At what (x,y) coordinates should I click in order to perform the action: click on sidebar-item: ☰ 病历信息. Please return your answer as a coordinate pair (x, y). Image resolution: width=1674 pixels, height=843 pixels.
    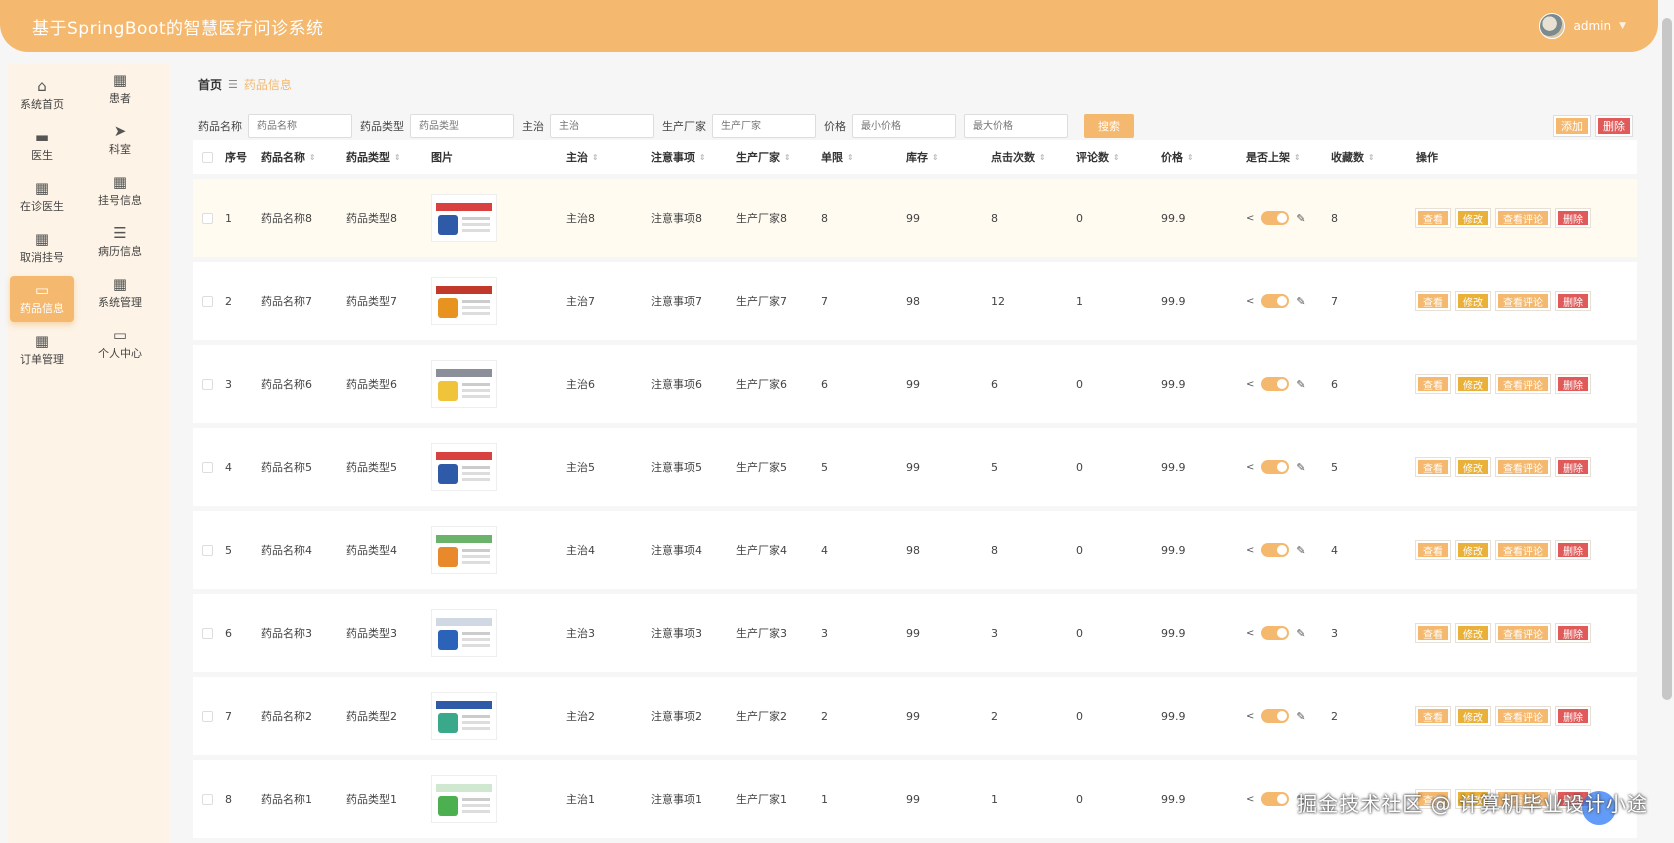
    Looking at the image, I should click on (120, 242).